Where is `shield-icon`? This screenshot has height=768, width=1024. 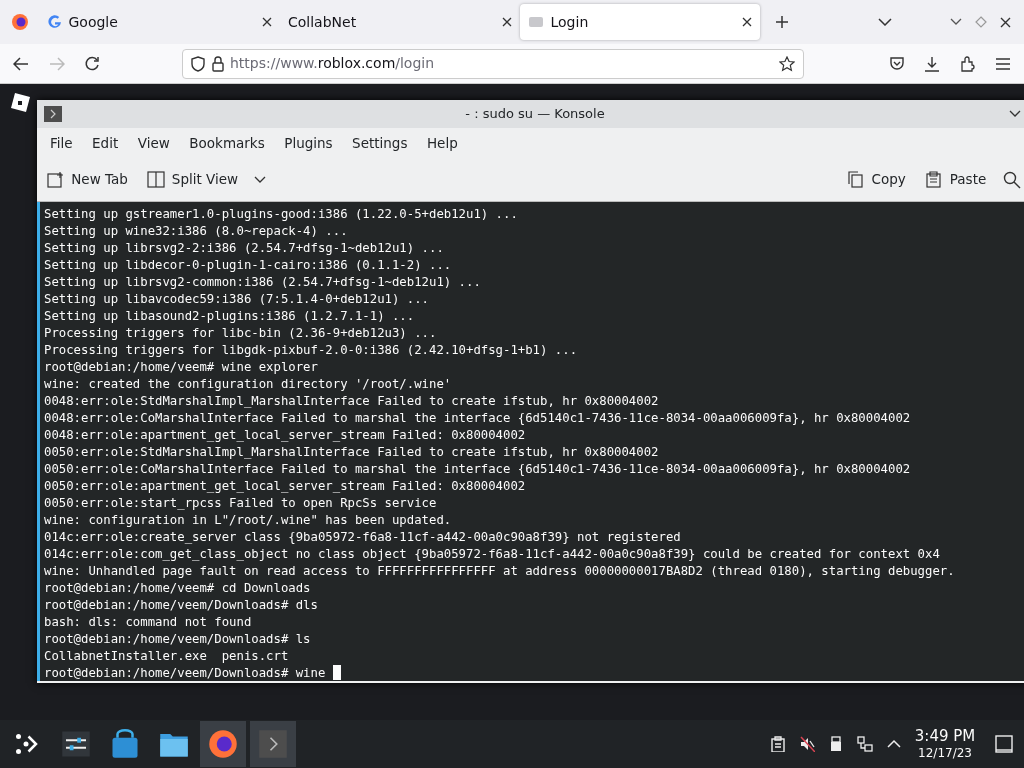 shield-icon is located at coordinates (198, 63).